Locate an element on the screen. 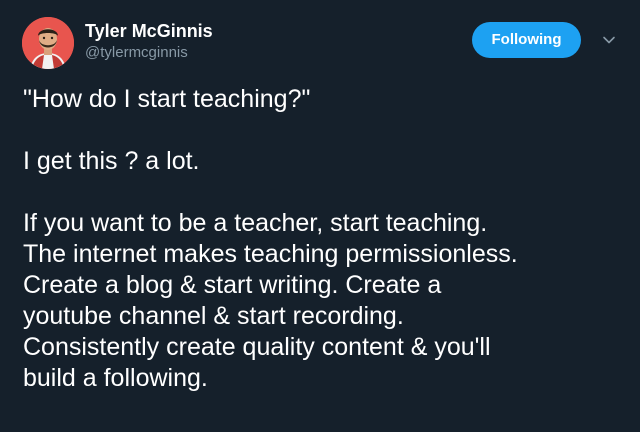  tweet-line: build a following. is located at coordinates (115, 378).